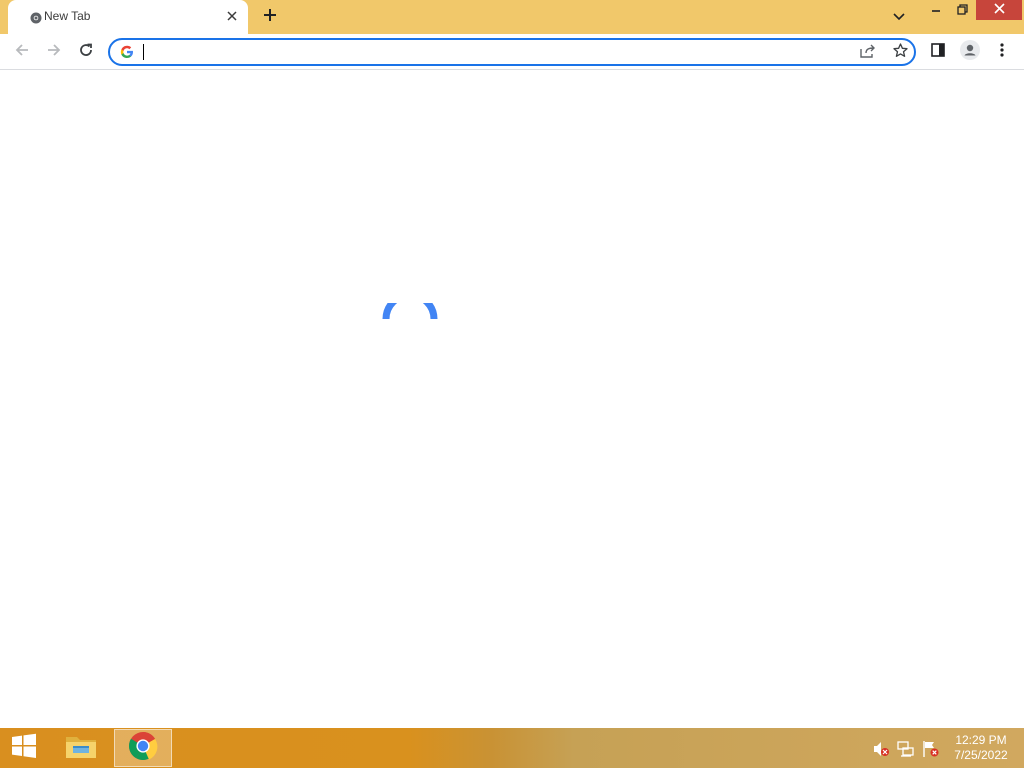 The image size is (1024, 768). I want to click on share-icon, so click(868, 53).